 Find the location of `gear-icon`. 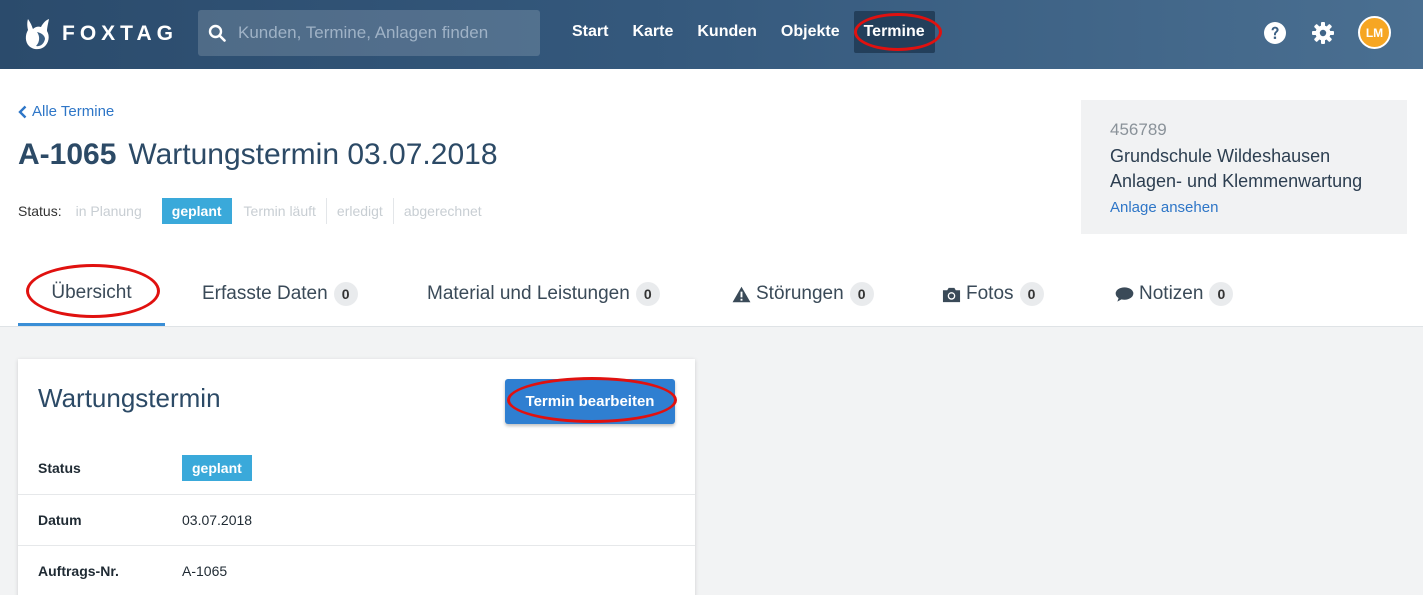

gear-icon is located at coordinates (1323, 32).